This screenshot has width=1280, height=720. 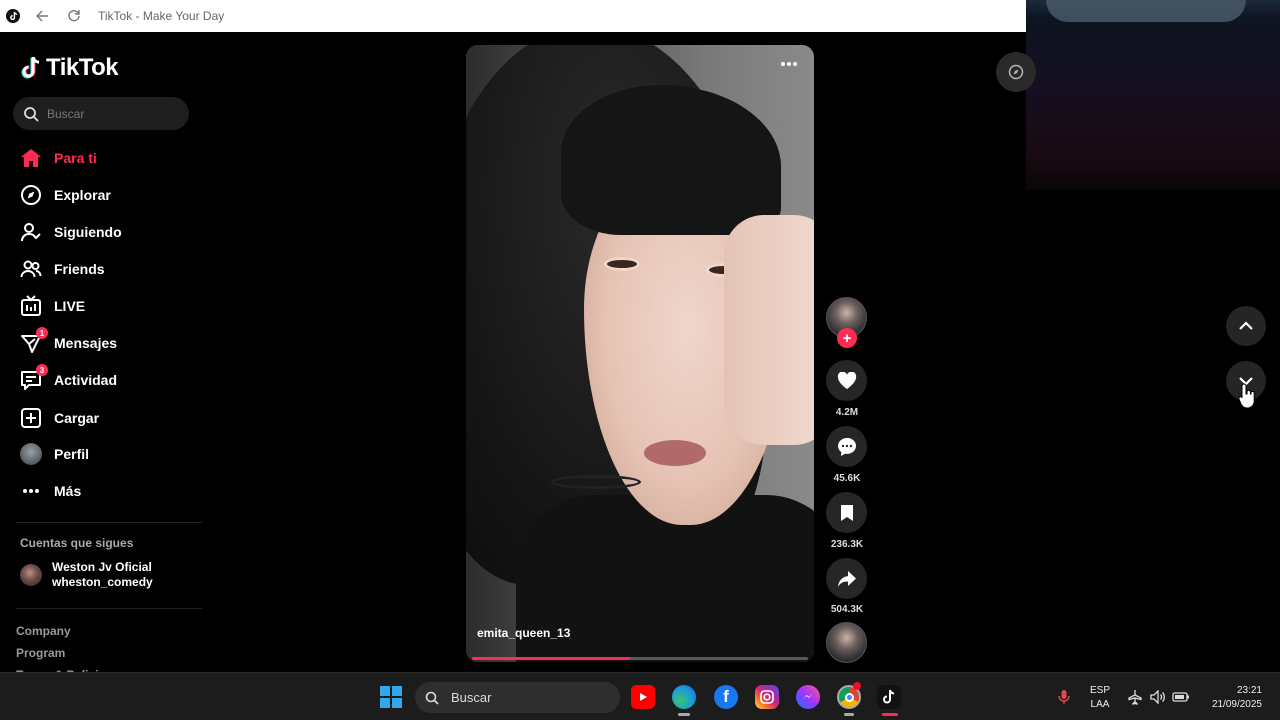 What do you see at coordinates (684, 714) in the screenshot?
I see `edge-running-indicator` at bounding box center [684, 714].